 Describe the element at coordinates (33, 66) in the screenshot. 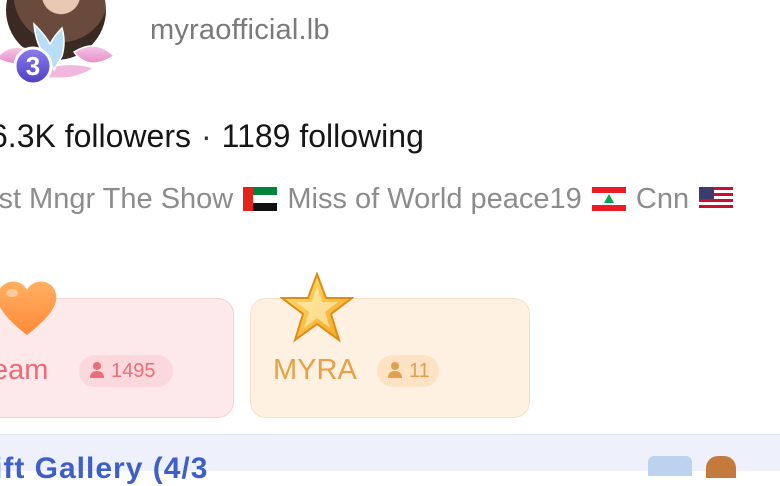

I see `level-number: 3` at that location.